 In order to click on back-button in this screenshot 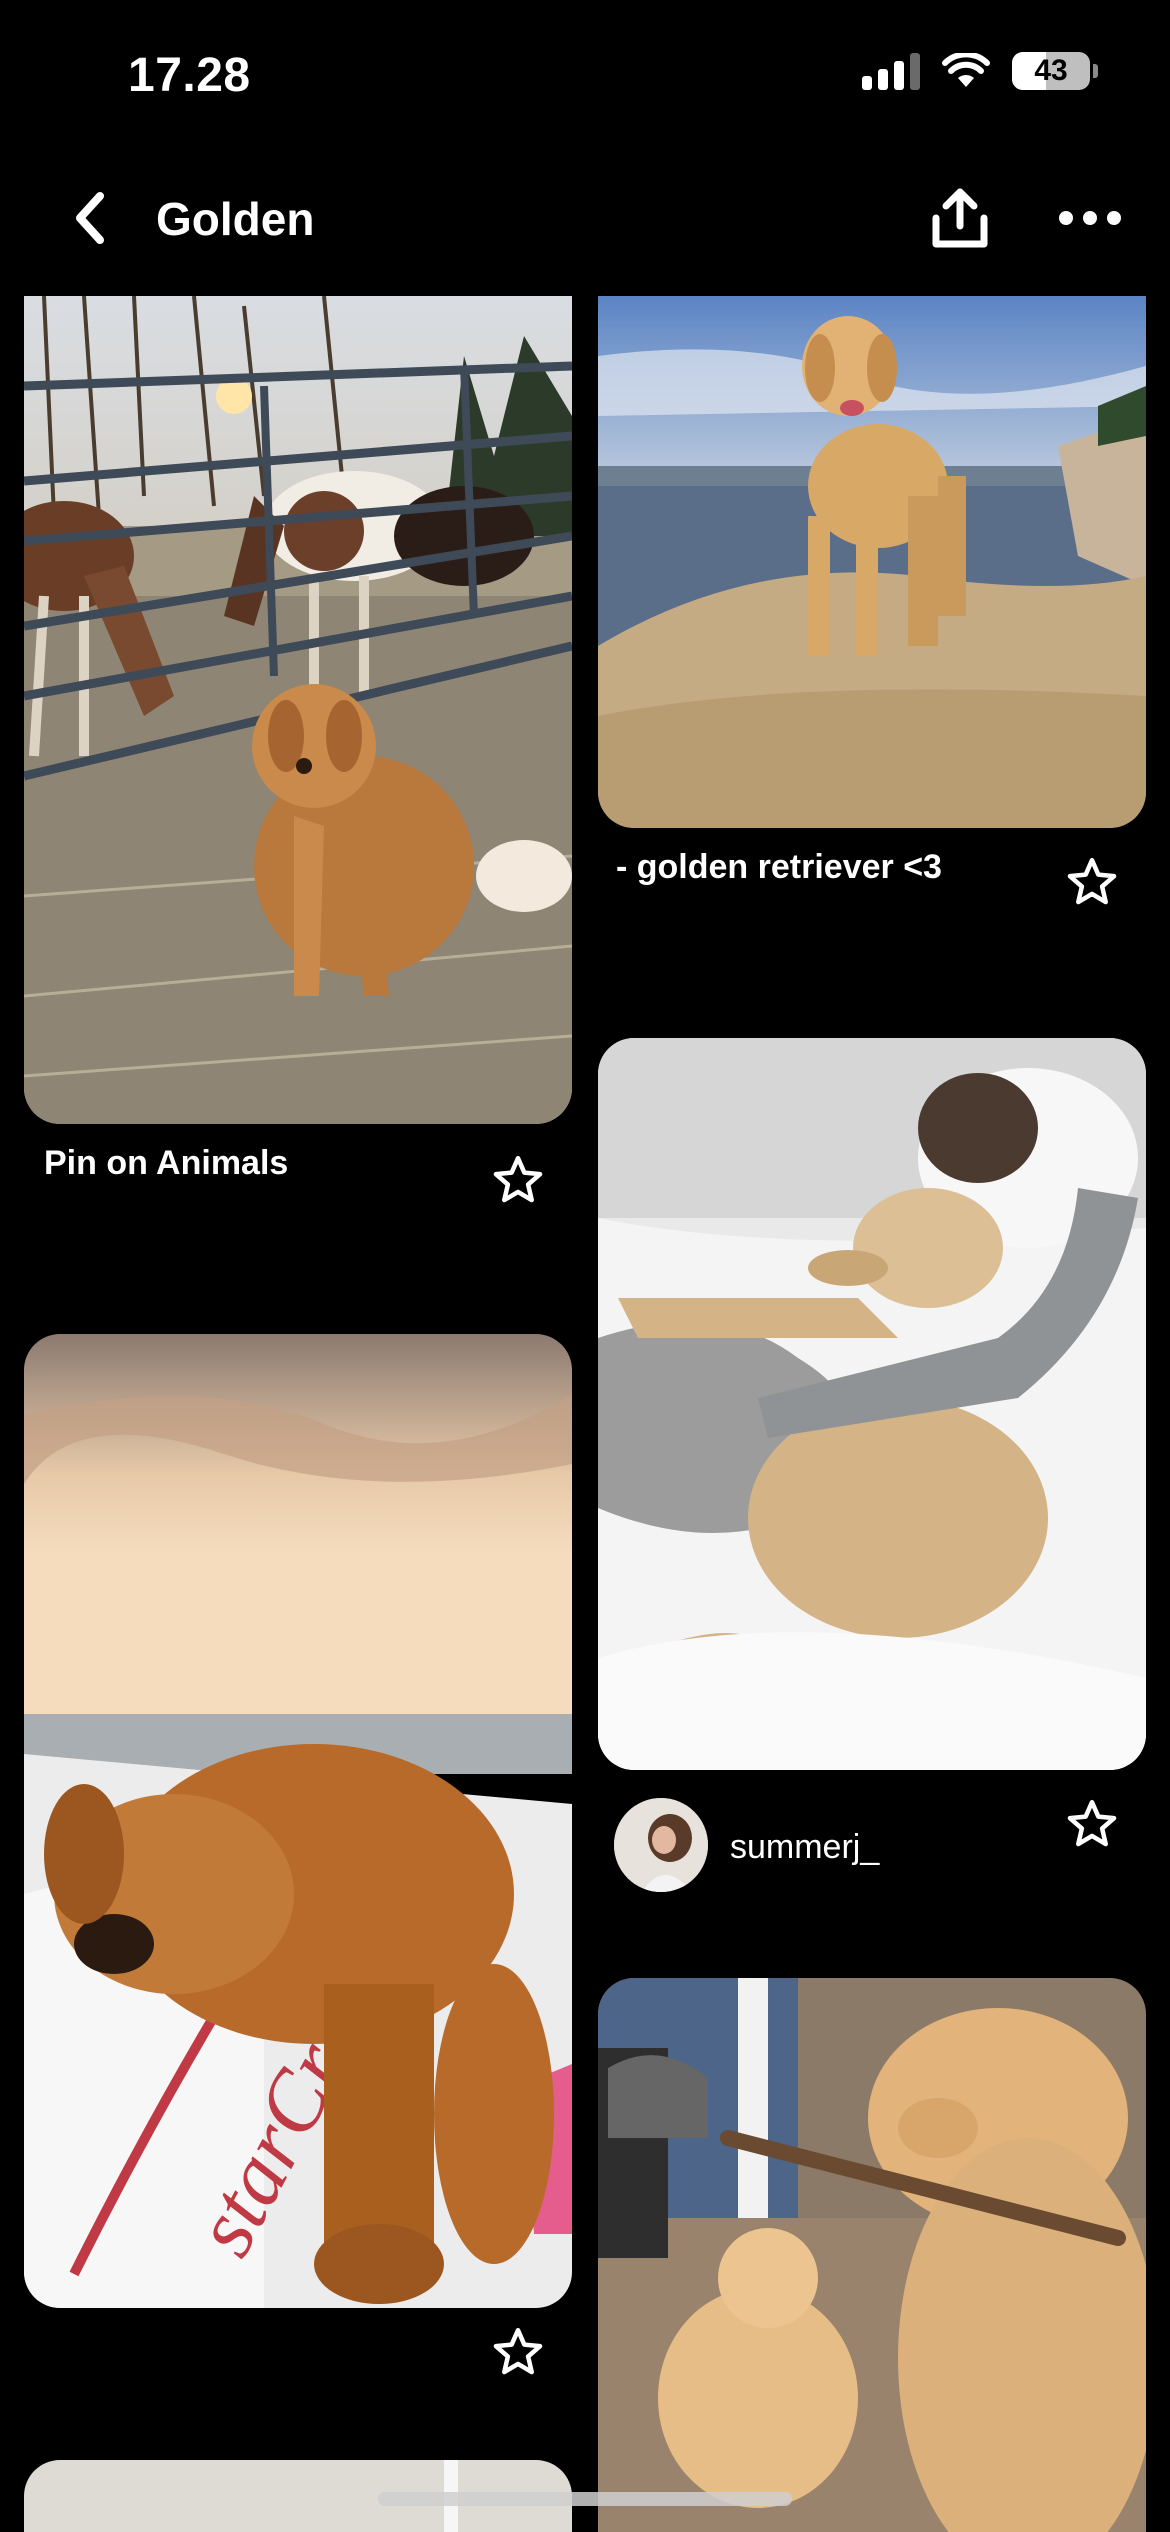, I will do `click(90, 218)`.